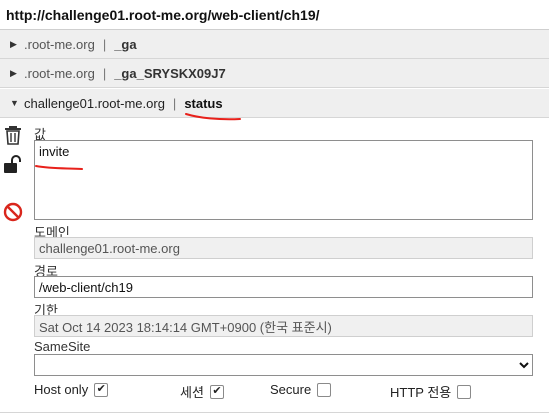 The height and width of the screenshot is (415, 549). What do you see at coordinates (274, 44) in the screenshot?
I see `cookie-row-ga: ▶ .root-me.org | _ga` at bounding box center [274, 44].